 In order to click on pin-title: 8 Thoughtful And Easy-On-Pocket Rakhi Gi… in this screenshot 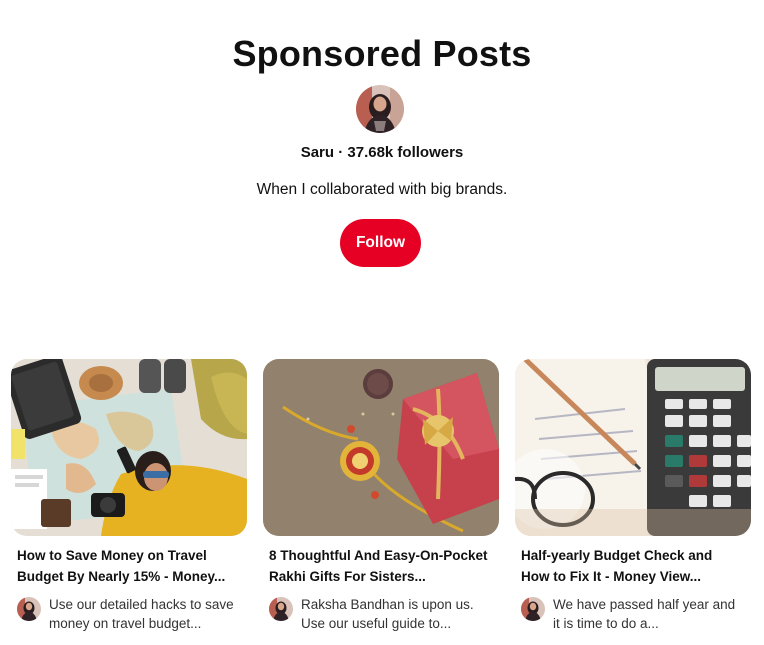, I will do `click(381, 566)`.